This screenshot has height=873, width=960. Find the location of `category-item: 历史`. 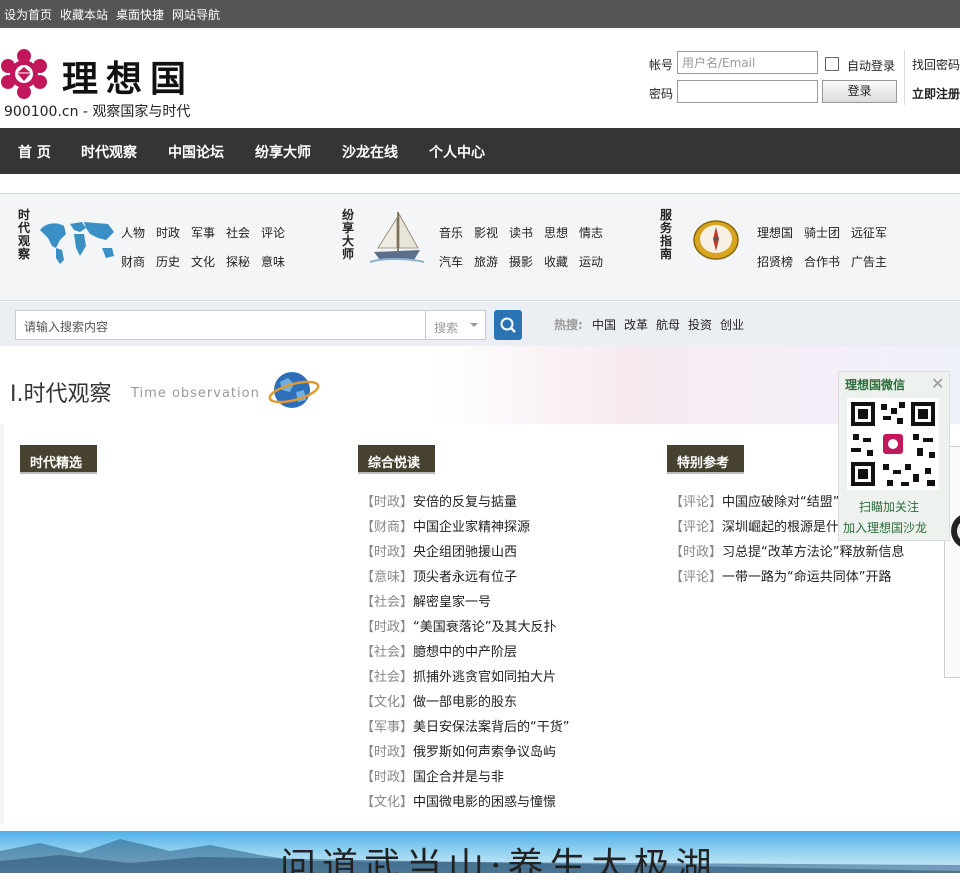

category-item: 历史 is located at coordinates (168, 261).